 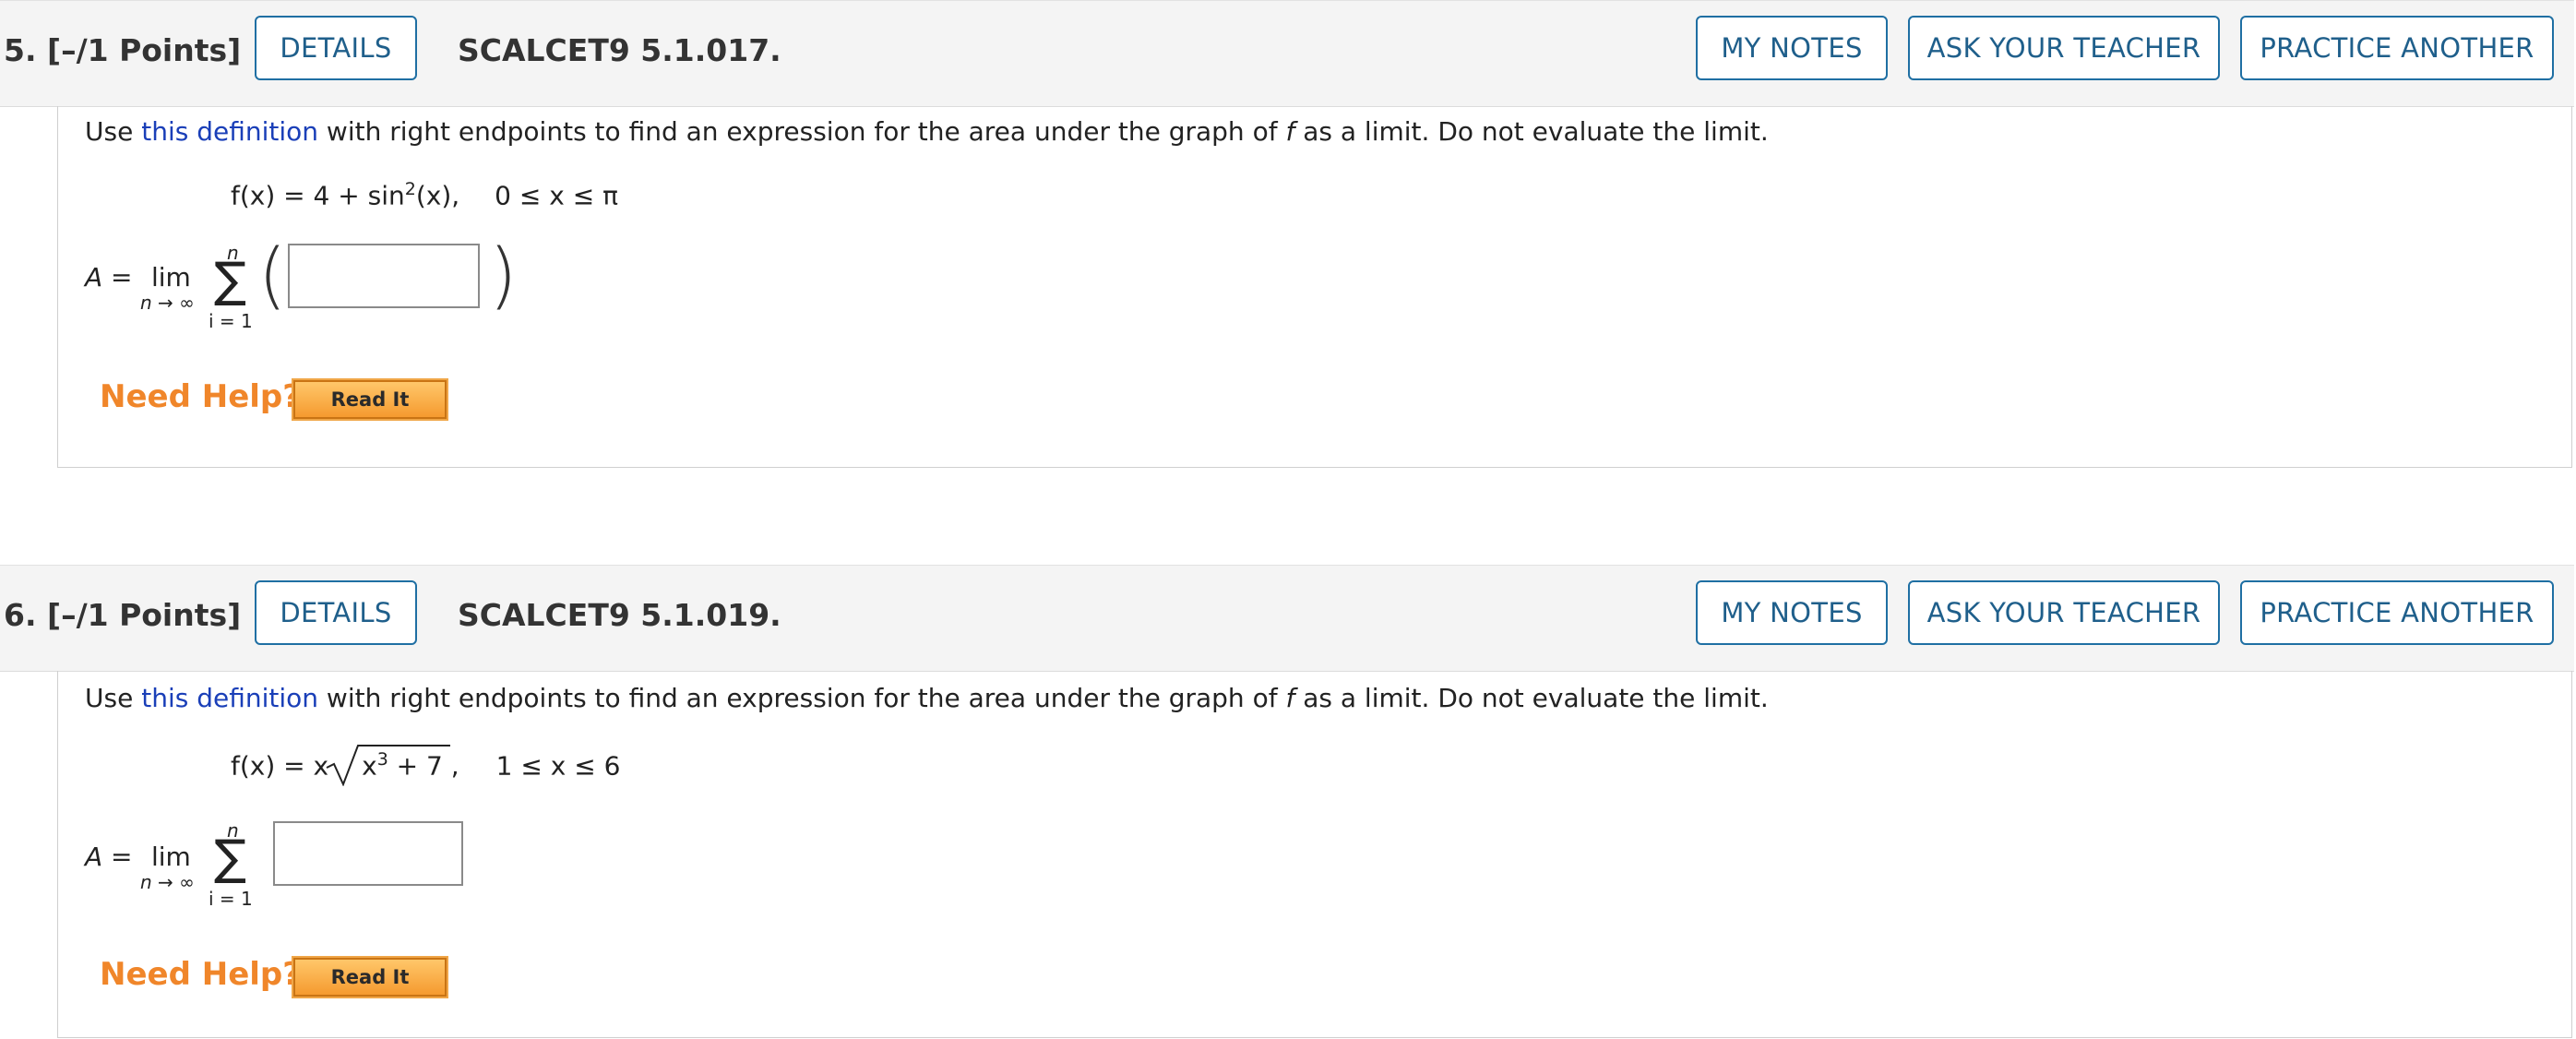 I want to click on question-points: 5. [–/1 Points], so click(x=123, y=50).